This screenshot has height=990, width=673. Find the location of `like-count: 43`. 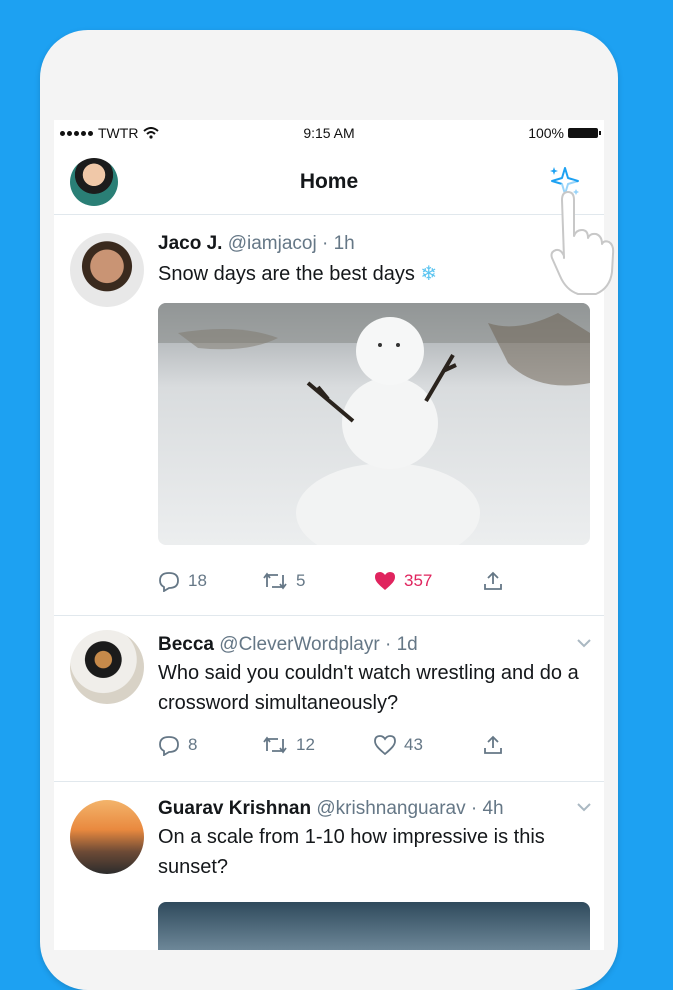

like-count: 43 is located at coordinates (413, 744).